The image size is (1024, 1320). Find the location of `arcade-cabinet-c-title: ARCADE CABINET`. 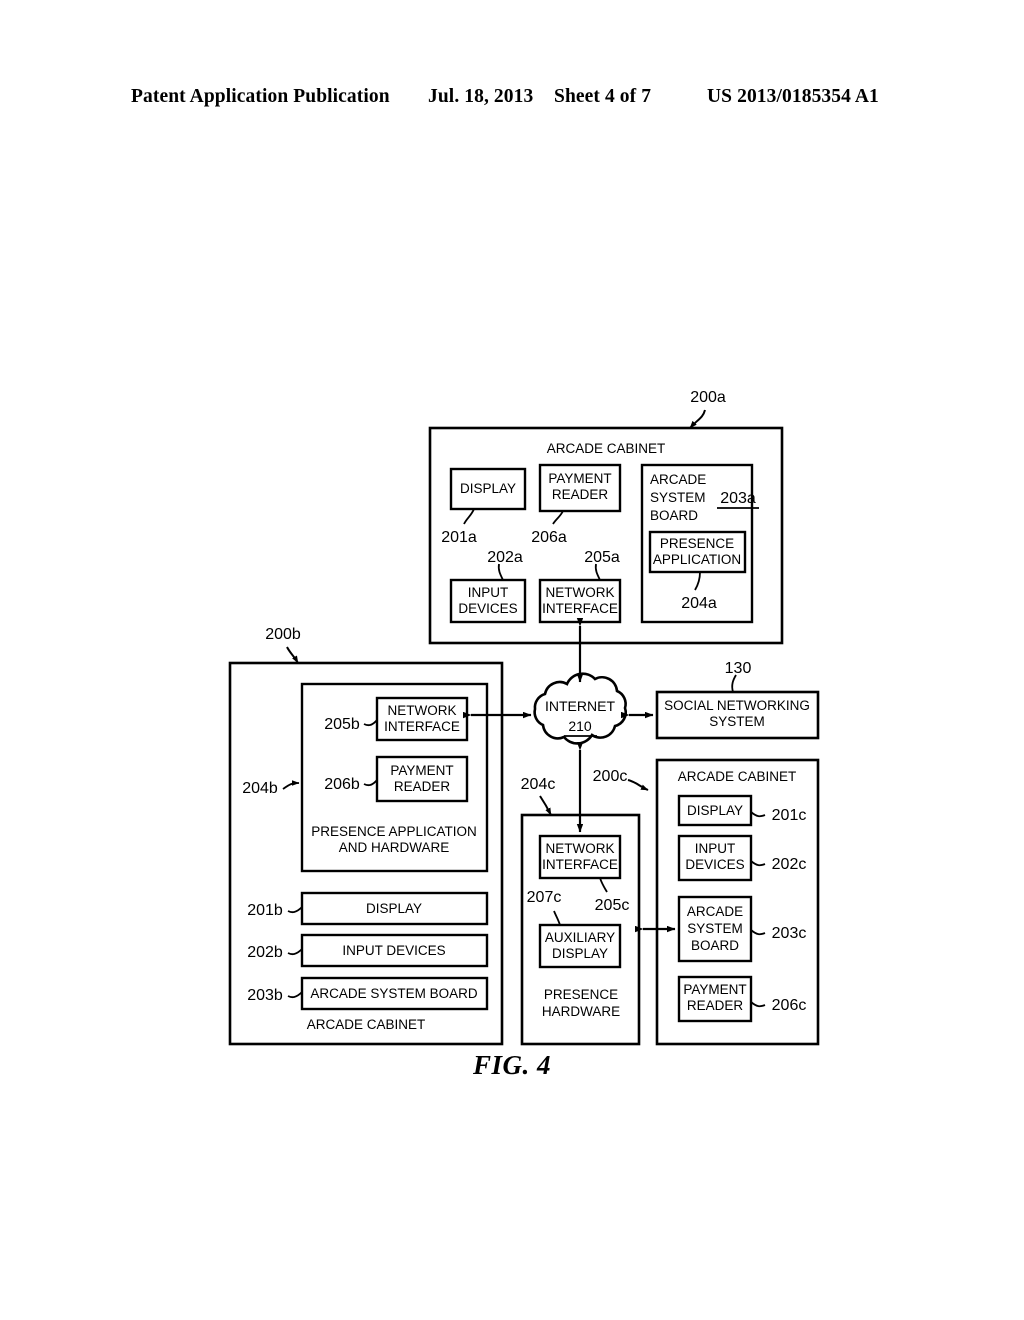

arcade-cabinet-c-title: ARCADE CABINET is located at coordinates (737, 776).